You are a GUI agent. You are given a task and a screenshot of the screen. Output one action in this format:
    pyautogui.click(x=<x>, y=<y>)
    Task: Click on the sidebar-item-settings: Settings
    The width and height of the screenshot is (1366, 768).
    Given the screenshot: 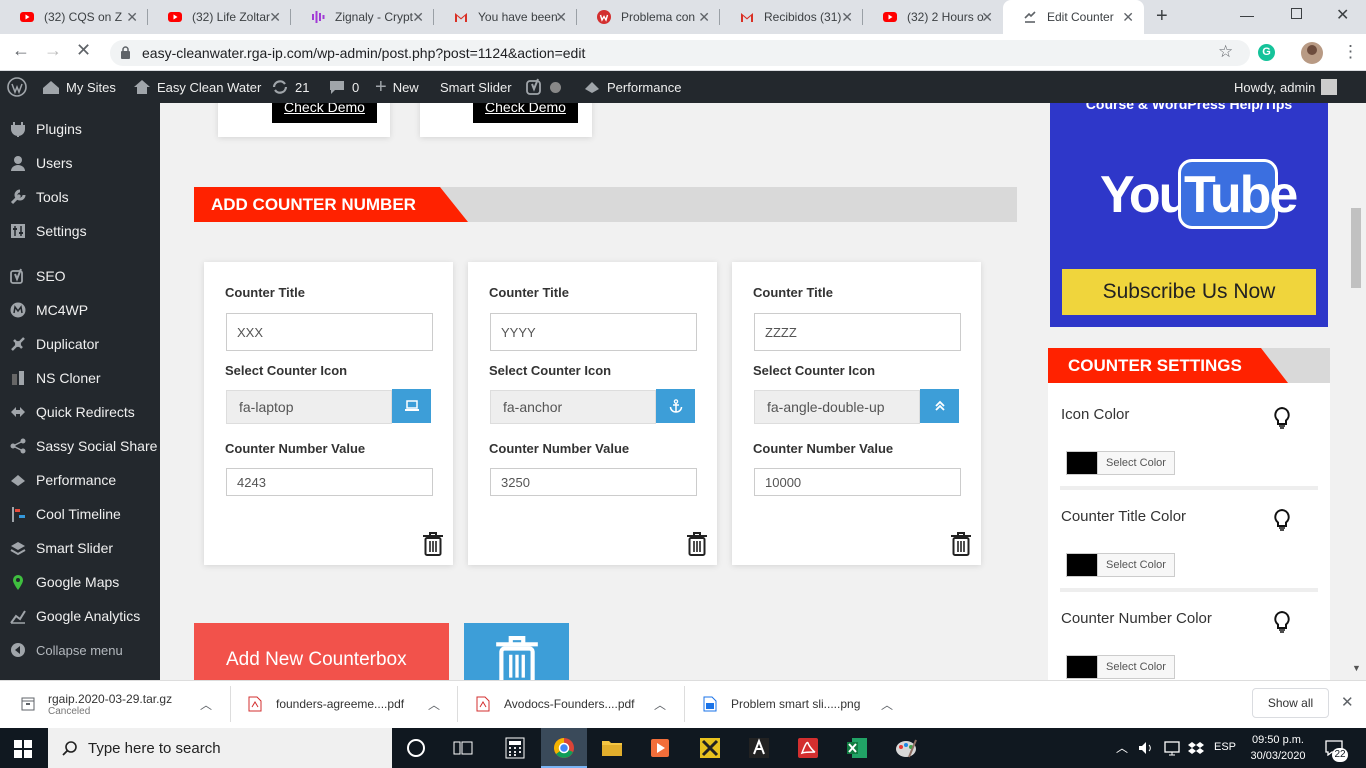 What is the action you would take?
    pyautogui.click(x=80, y=231)
    